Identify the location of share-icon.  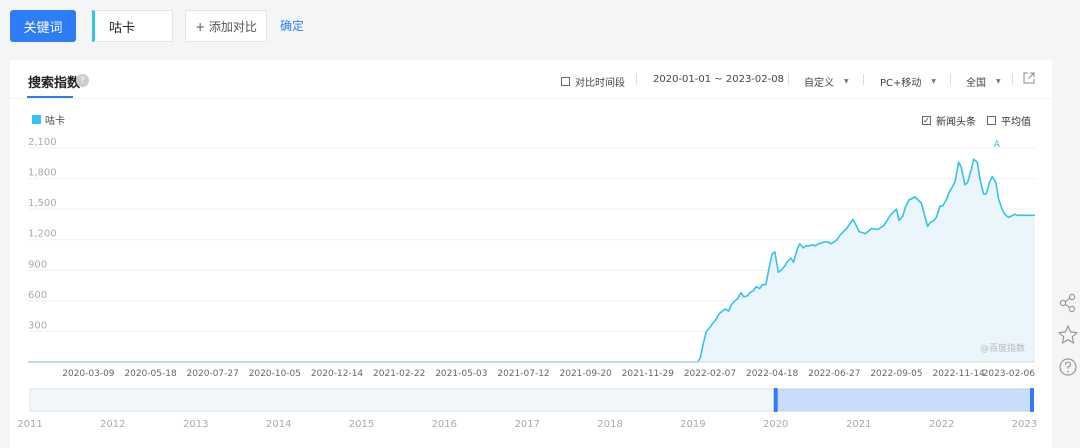
(1068, 303).